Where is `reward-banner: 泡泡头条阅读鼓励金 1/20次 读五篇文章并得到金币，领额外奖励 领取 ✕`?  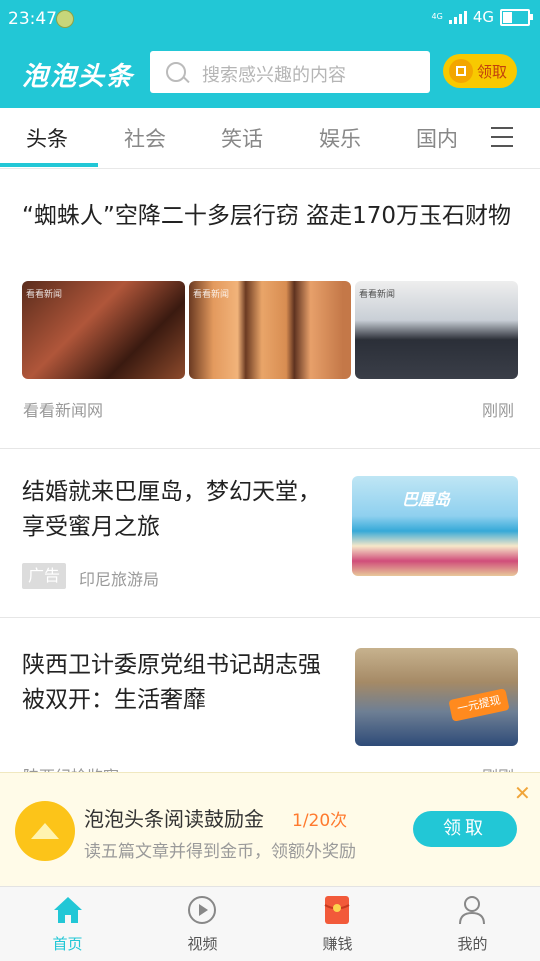 reward-banner: 泡泡头条阅读鼓励金 1/20次 读五篇文章并得到金币，领额外奖励 领取 ✕ is located at coordinates (270, 829).